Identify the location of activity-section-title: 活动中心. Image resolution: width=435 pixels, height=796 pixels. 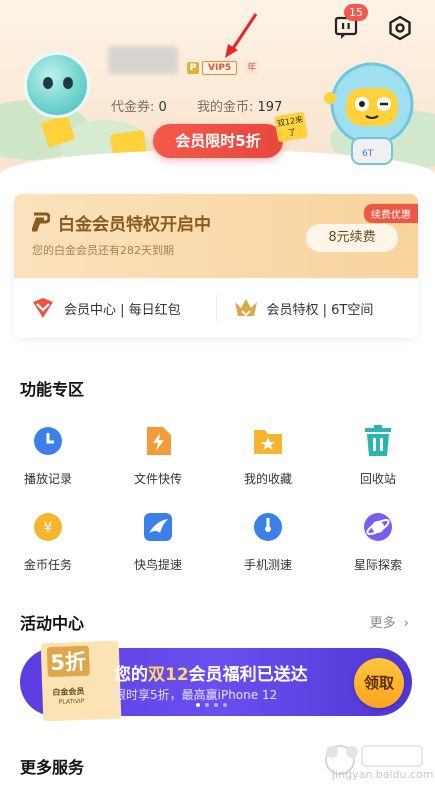
(52, 623).